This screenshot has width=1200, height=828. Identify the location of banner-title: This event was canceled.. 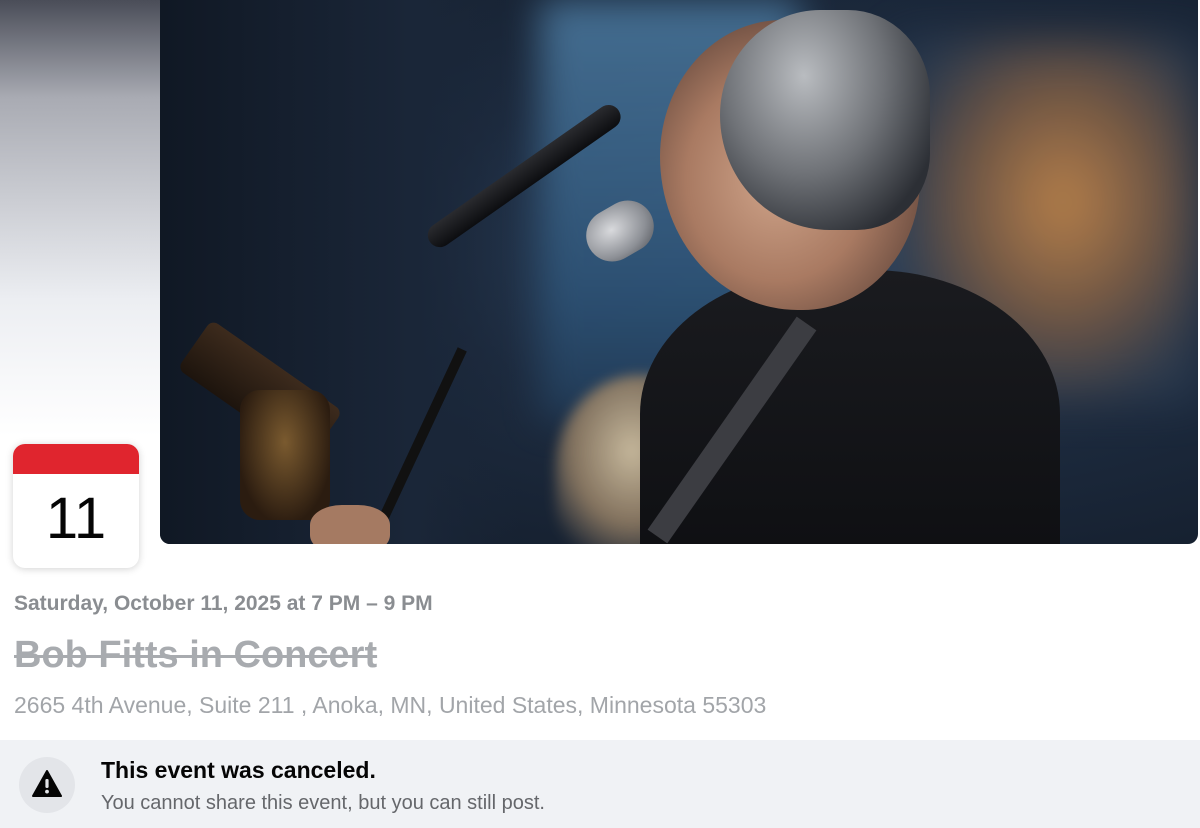
(238, 770).